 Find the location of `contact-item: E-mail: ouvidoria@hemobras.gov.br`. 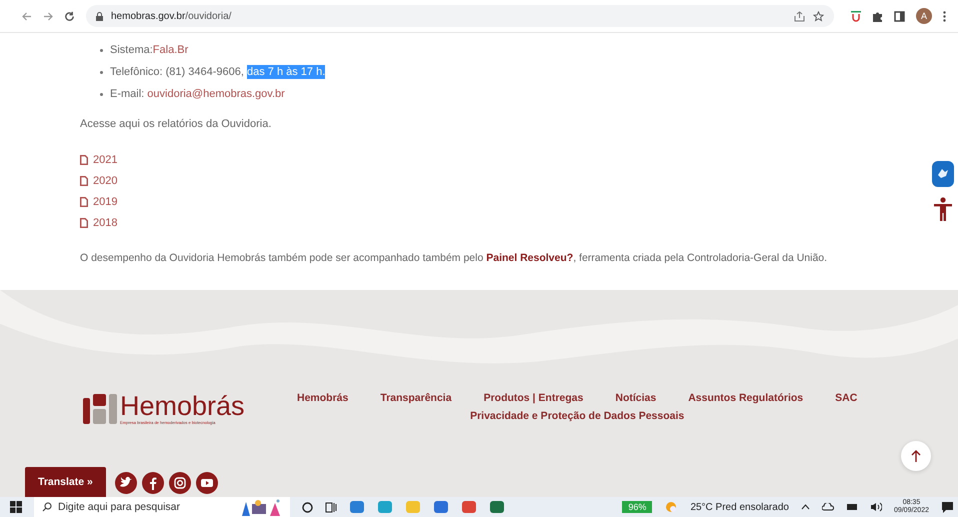

contact-item: E-mail: ouvidoria@hemobras.gov.br is located at coordinates (197, 94).